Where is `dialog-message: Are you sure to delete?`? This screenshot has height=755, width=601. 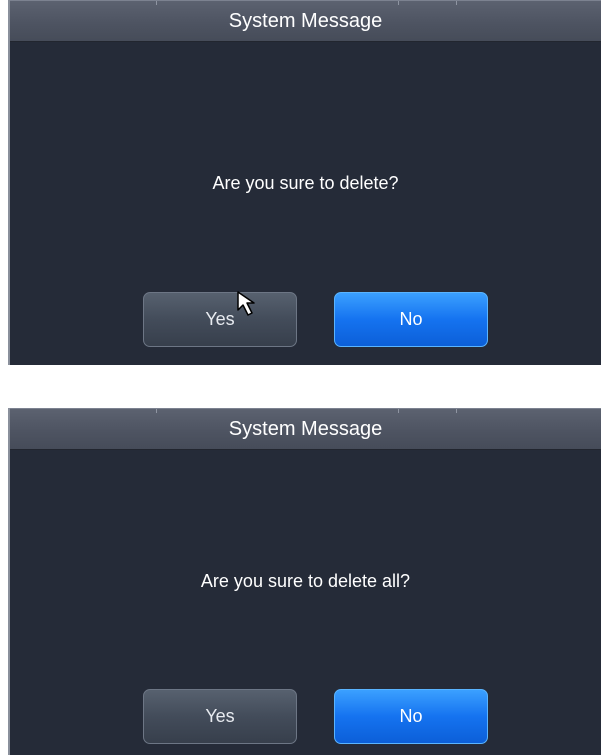 dialog-message: Are you sure to delete? is located at coordinates (305, 183).